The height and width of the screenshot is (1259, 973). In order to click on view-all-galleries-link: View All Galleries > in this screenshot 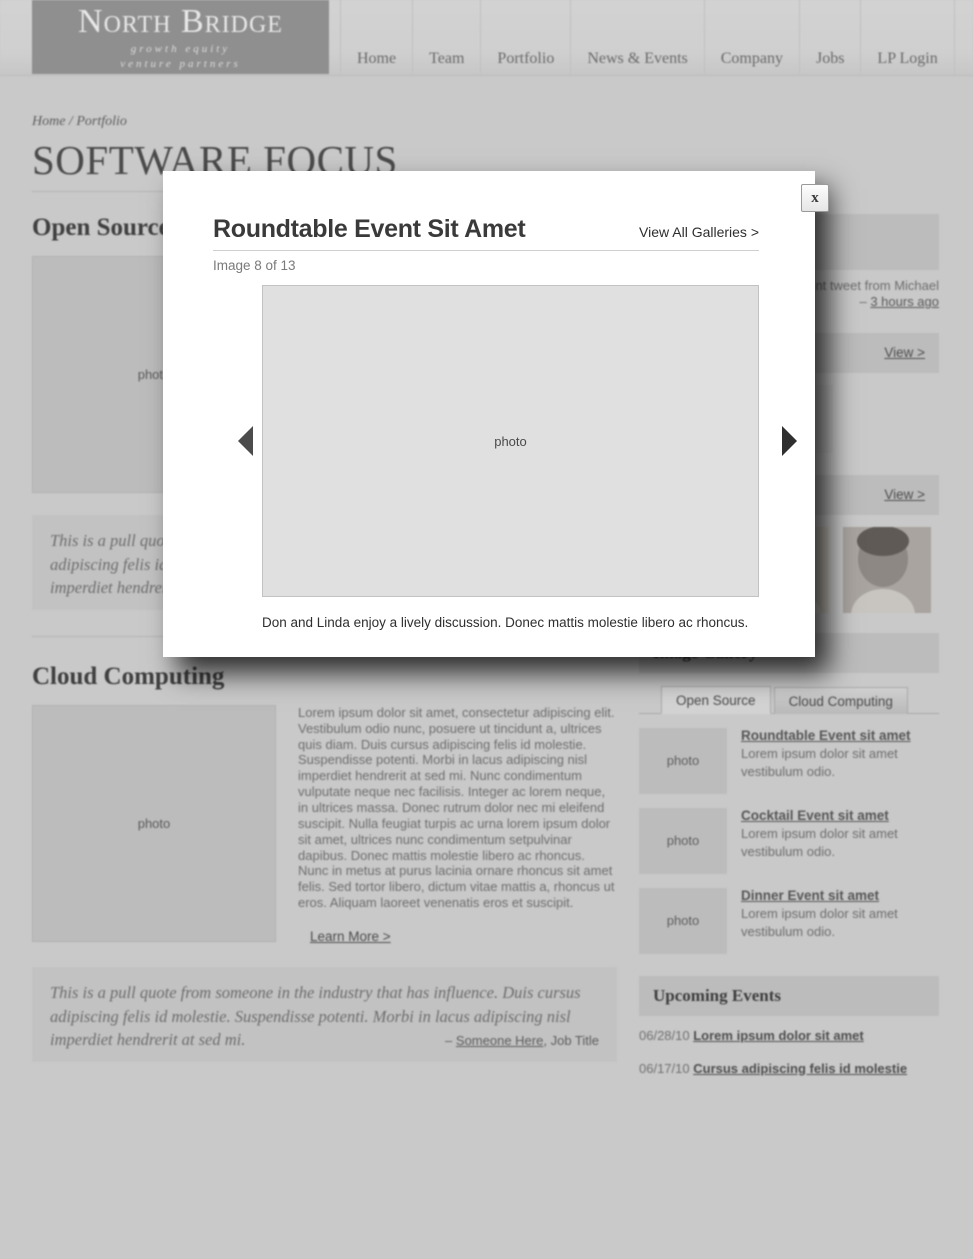, I will do `click(699, 232)`.